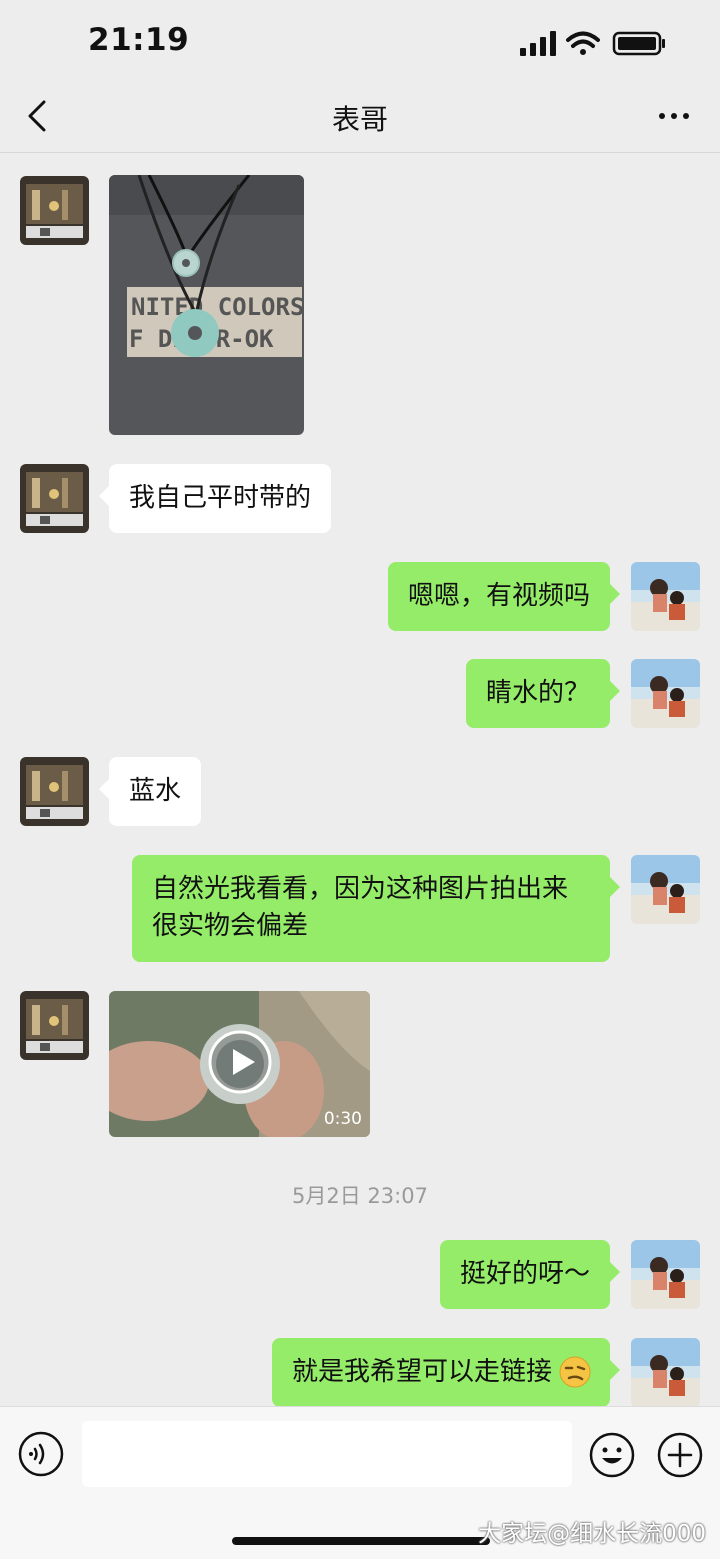 The image size is (720, 1559). I want to click on video-message: 0:30, so click(239, 1064).